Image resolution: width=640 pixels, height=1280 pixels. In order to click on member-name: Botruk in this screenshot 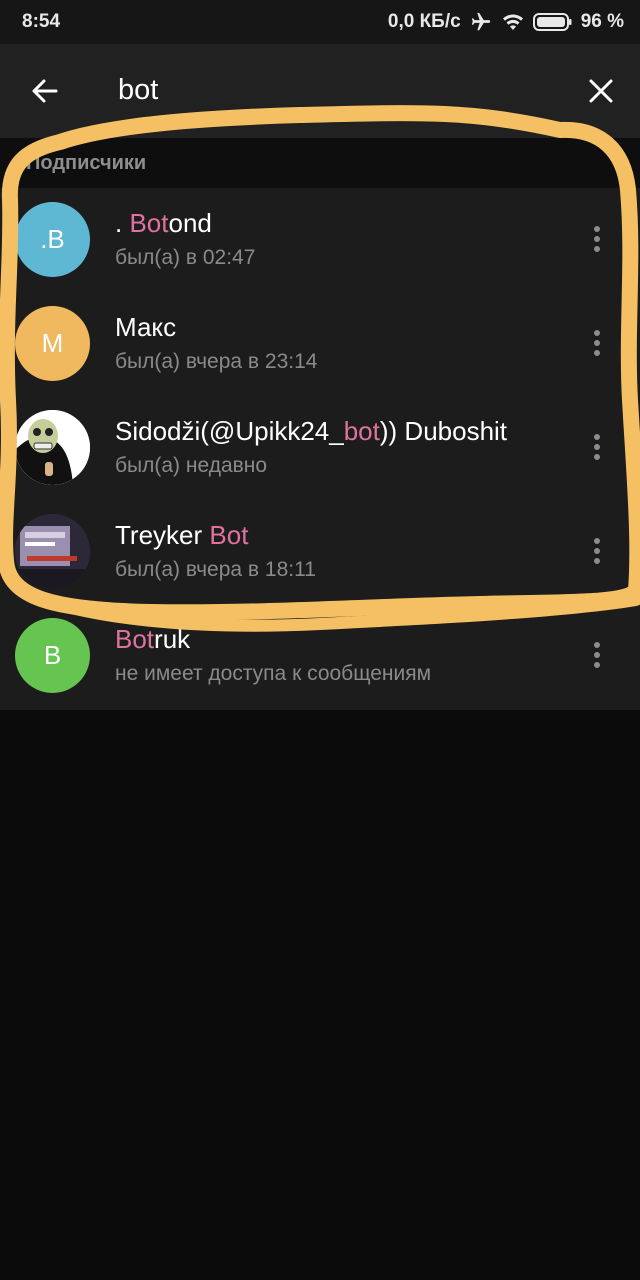, I will do `click(152, 639)`.